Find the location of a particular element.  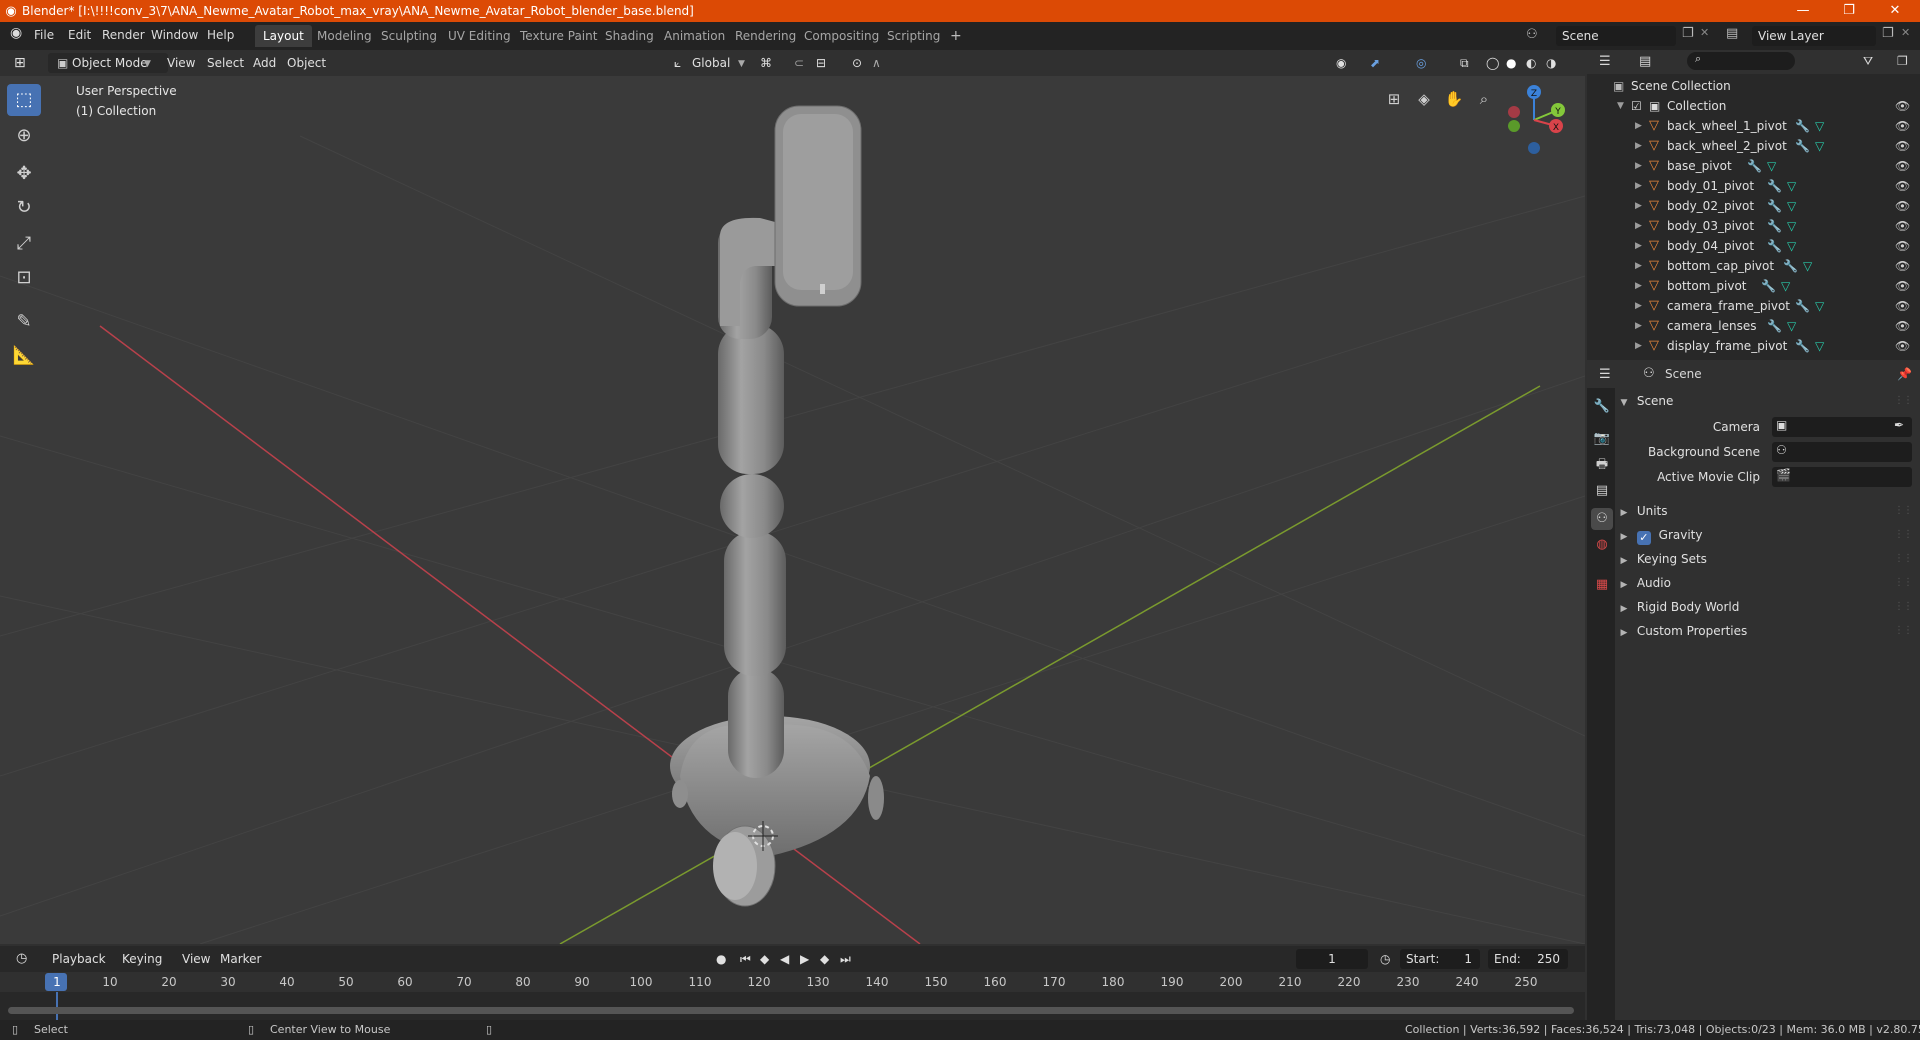

tool-properties-icon: 🔧 is located at coordinates (1602, 407).